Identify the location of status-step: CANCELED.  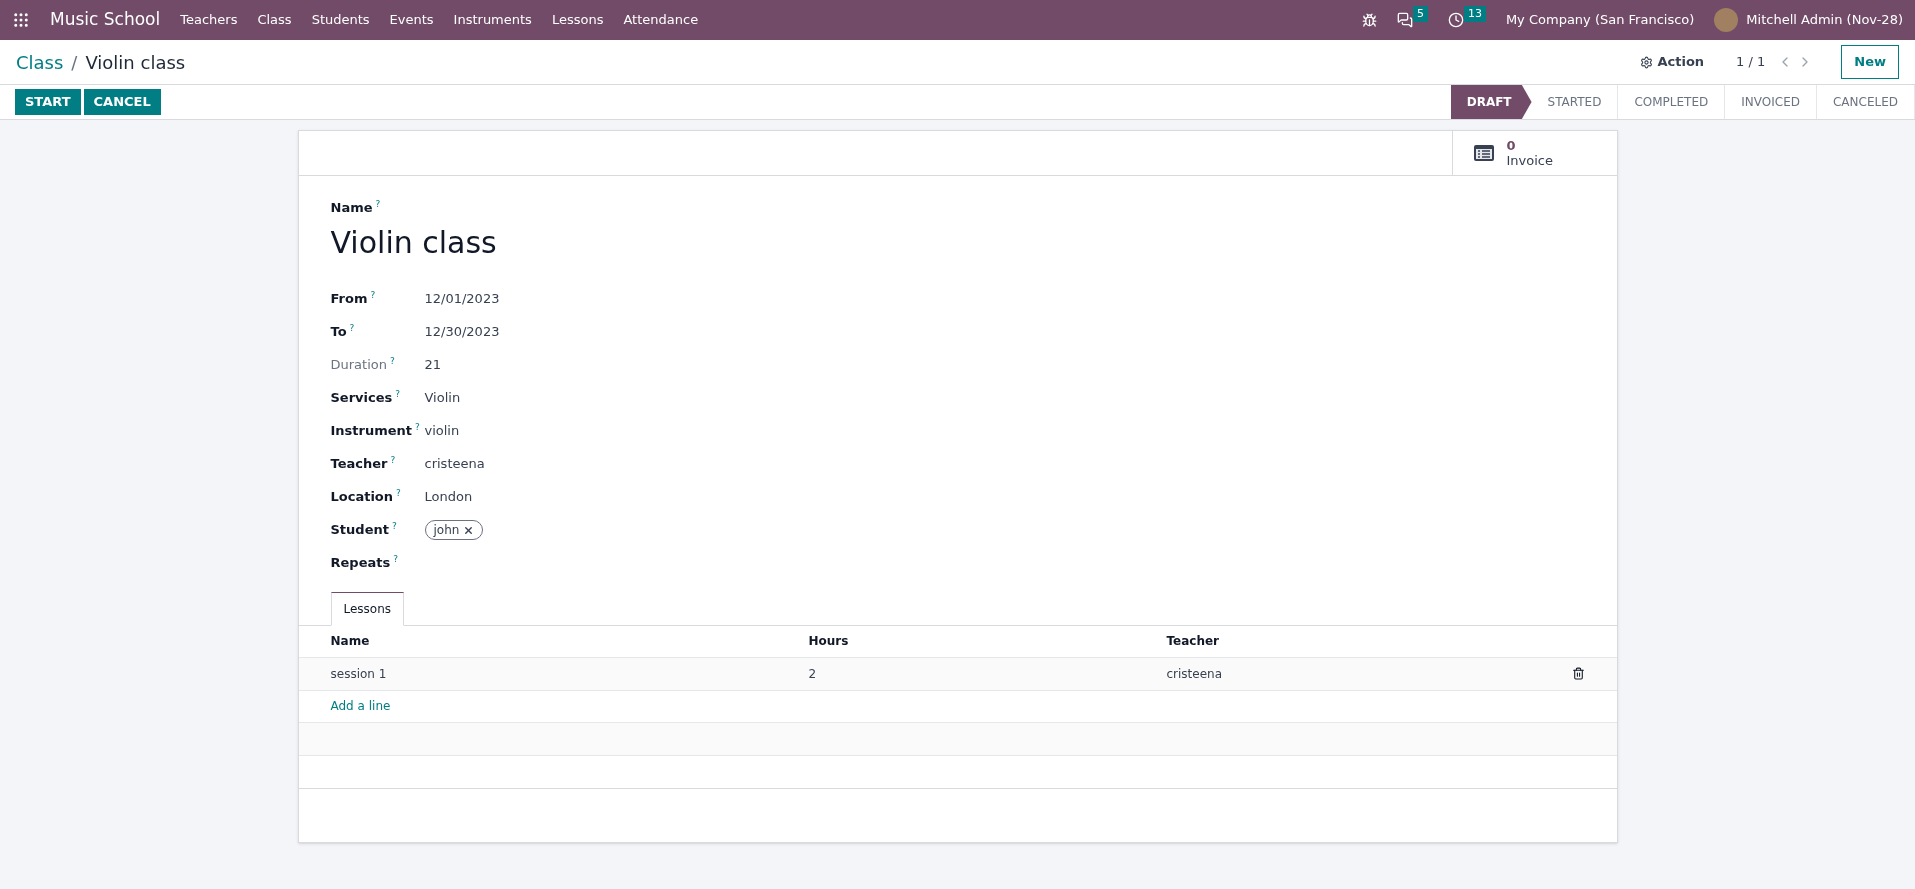
(1865, 102).